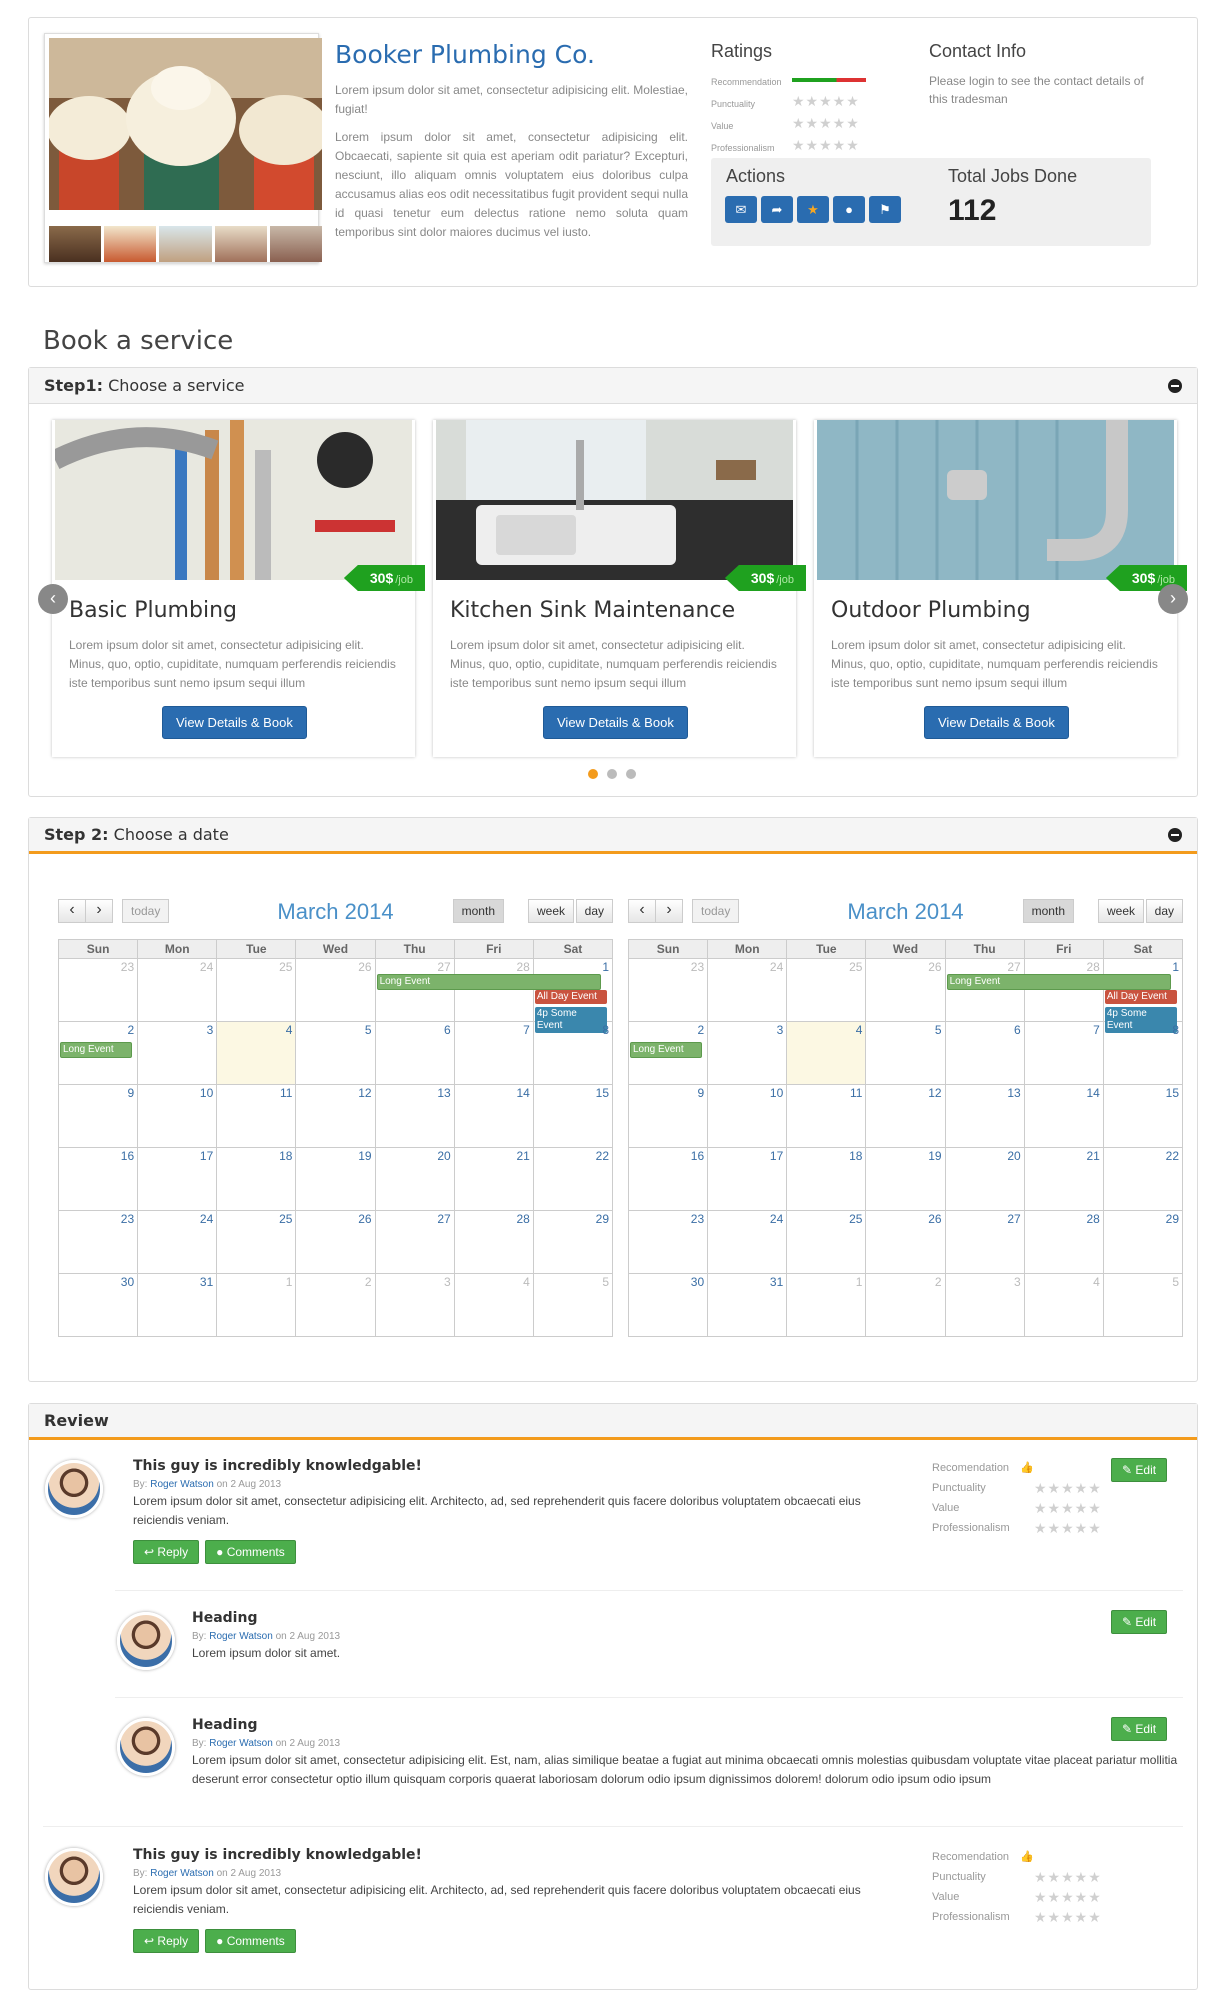 This screenshot has width=1225, height=1995. What do you see at coordinates (849, 209) in the screenshot?
I see `comment-icon: ●` at bounding box center [849, 209].